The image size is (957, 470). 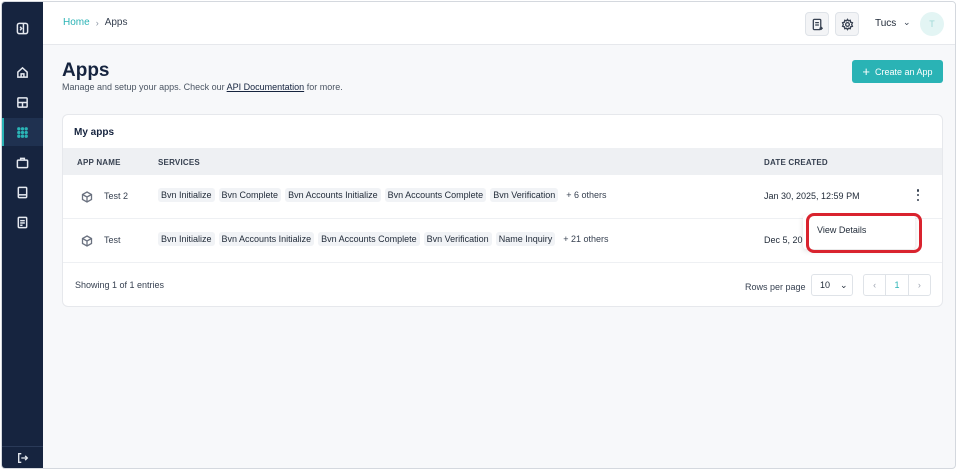 What do you see at coordinates (825, 285) in the screenshot?
I see `rows-per-page-value: 10` at bounding box center [825, 285].